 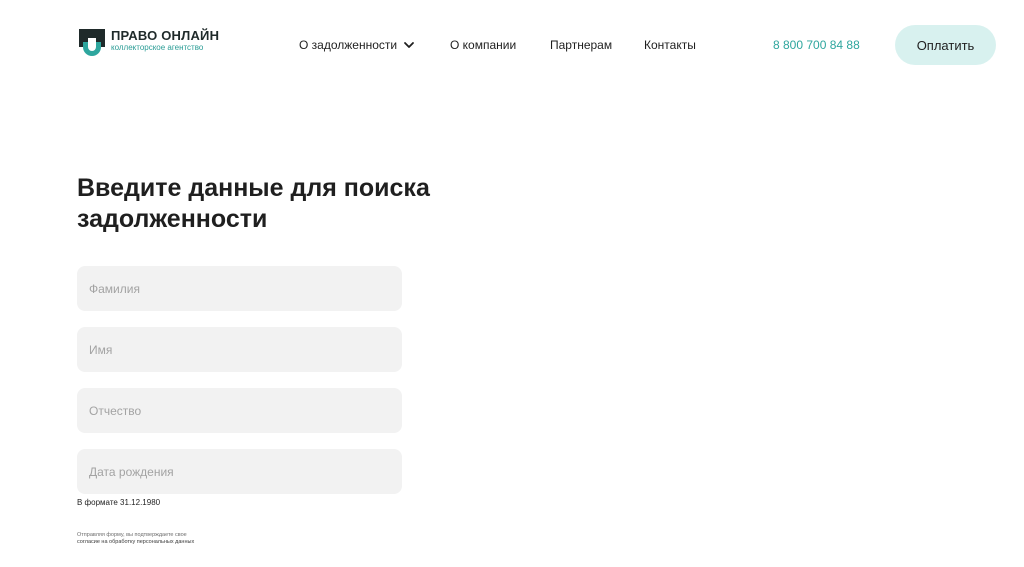 I want to click on nav-item-contacts: Контакты, so click(x=670, y=45).